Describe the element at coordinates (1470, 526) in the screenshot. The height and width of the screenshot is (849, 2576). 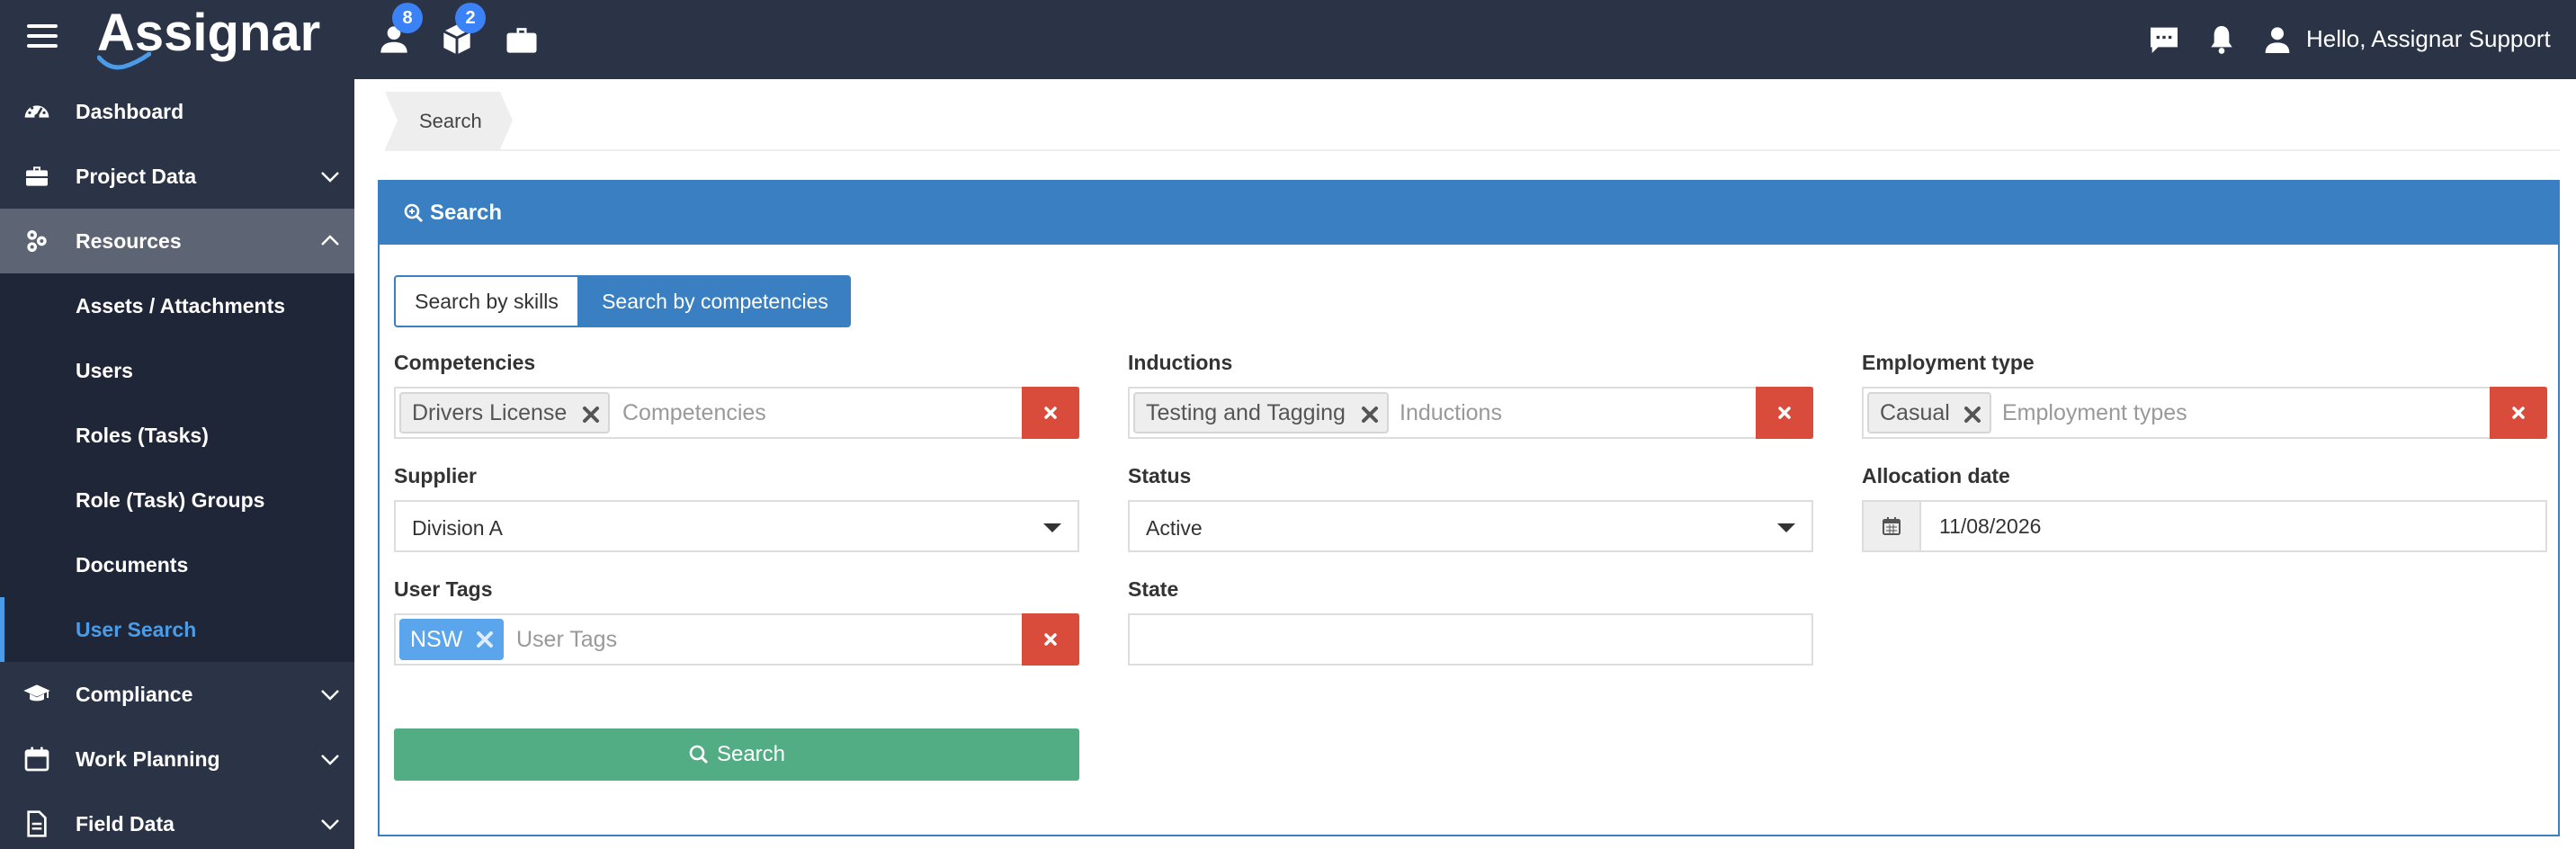
I see `status-select: Active` at that location.